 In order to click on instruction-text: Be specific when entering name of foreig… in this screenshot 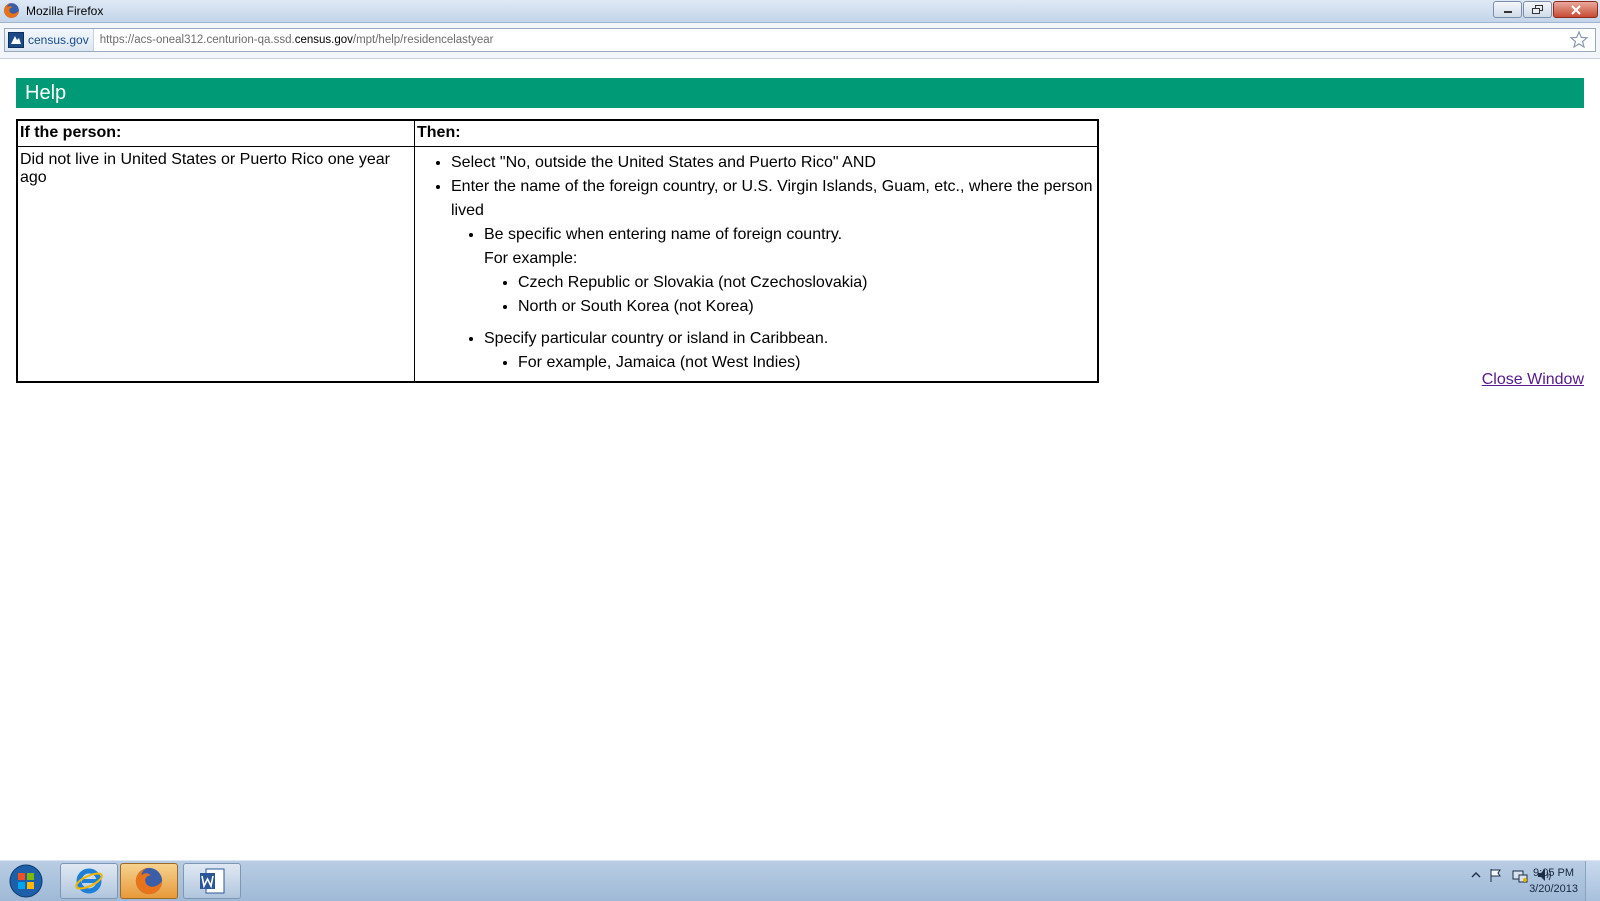, I will do `click(663, 234)`.